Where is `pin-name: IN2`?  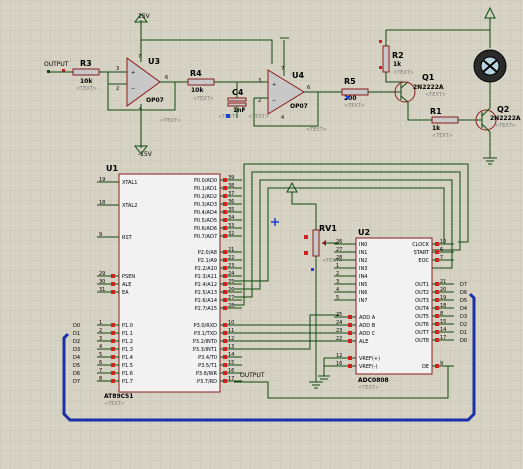
pin-name: IN2 is located at coordinates (363, 261).